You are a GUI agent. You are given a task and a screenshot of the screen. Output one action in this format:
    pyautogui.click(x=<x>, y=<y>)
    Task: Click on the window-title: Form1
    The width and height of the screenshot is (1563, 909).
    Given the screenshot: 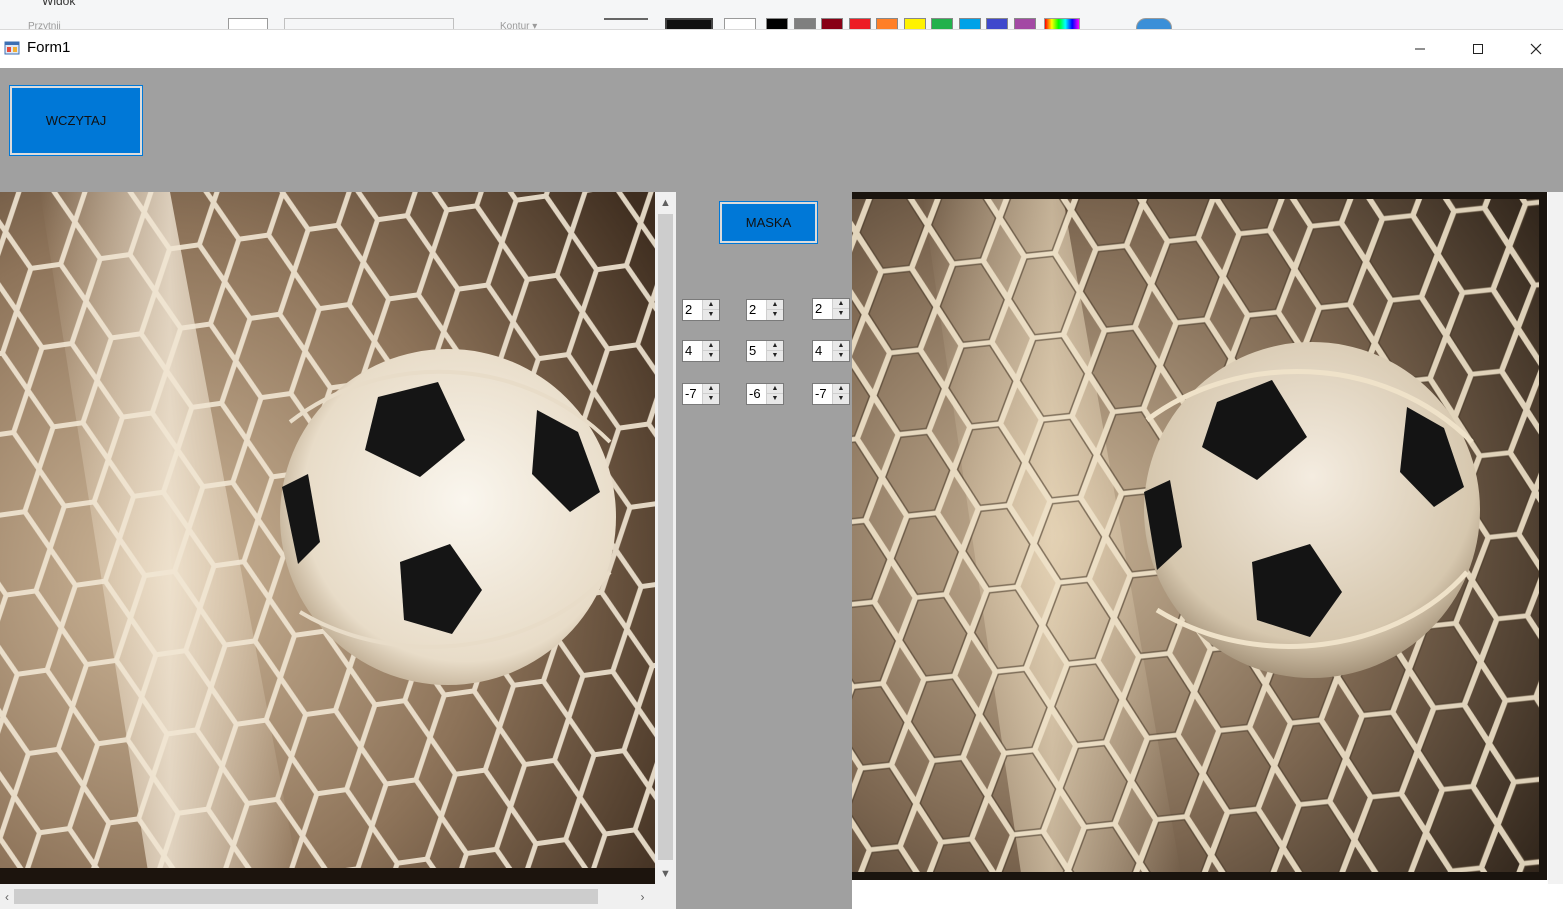 What is the action you would take?
    pyautogui.click(x=49, y=47)
    